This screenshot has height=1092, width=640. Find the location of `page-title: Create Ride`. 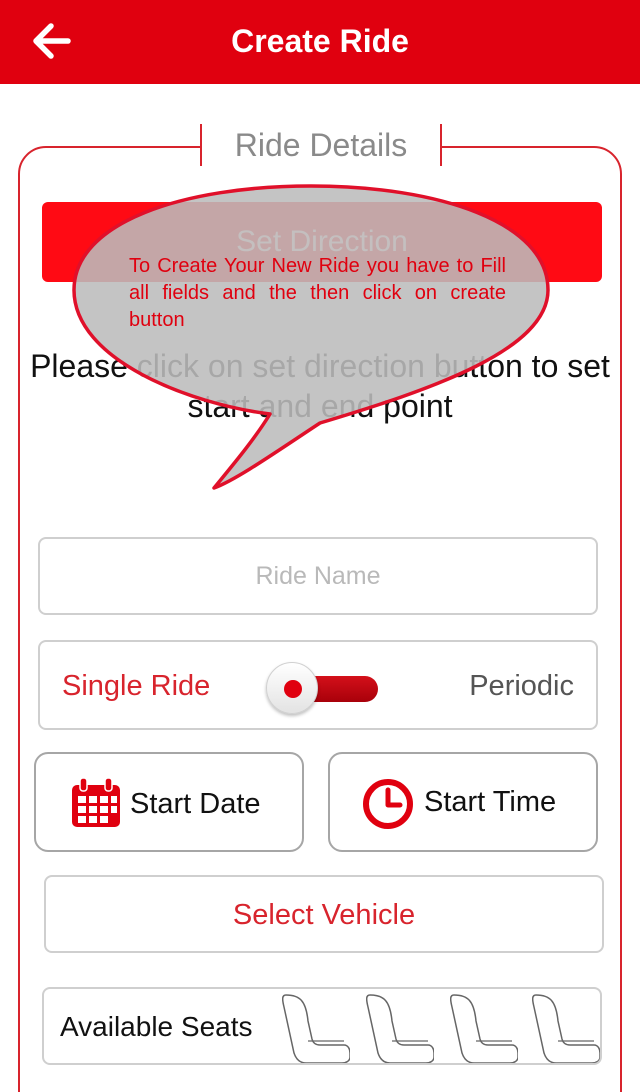

page-title: Create Ride is located at coordinates (320, 41).